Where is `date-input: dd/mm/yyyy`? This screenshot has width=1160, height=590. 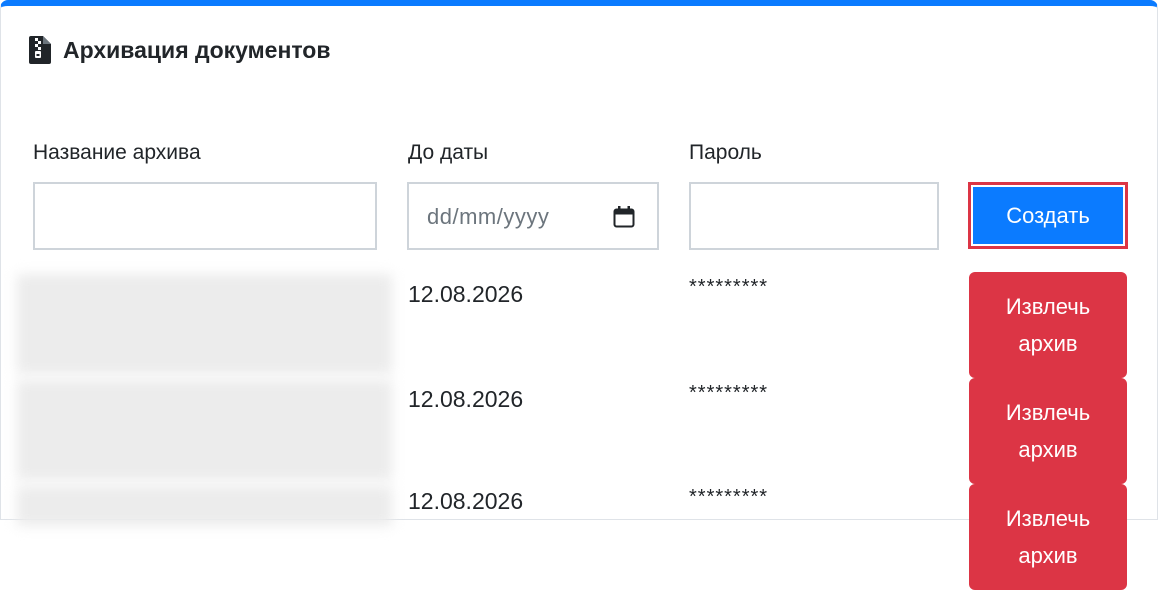 date-input: dd/mm/yyyy is located at coordinates (533, 216).